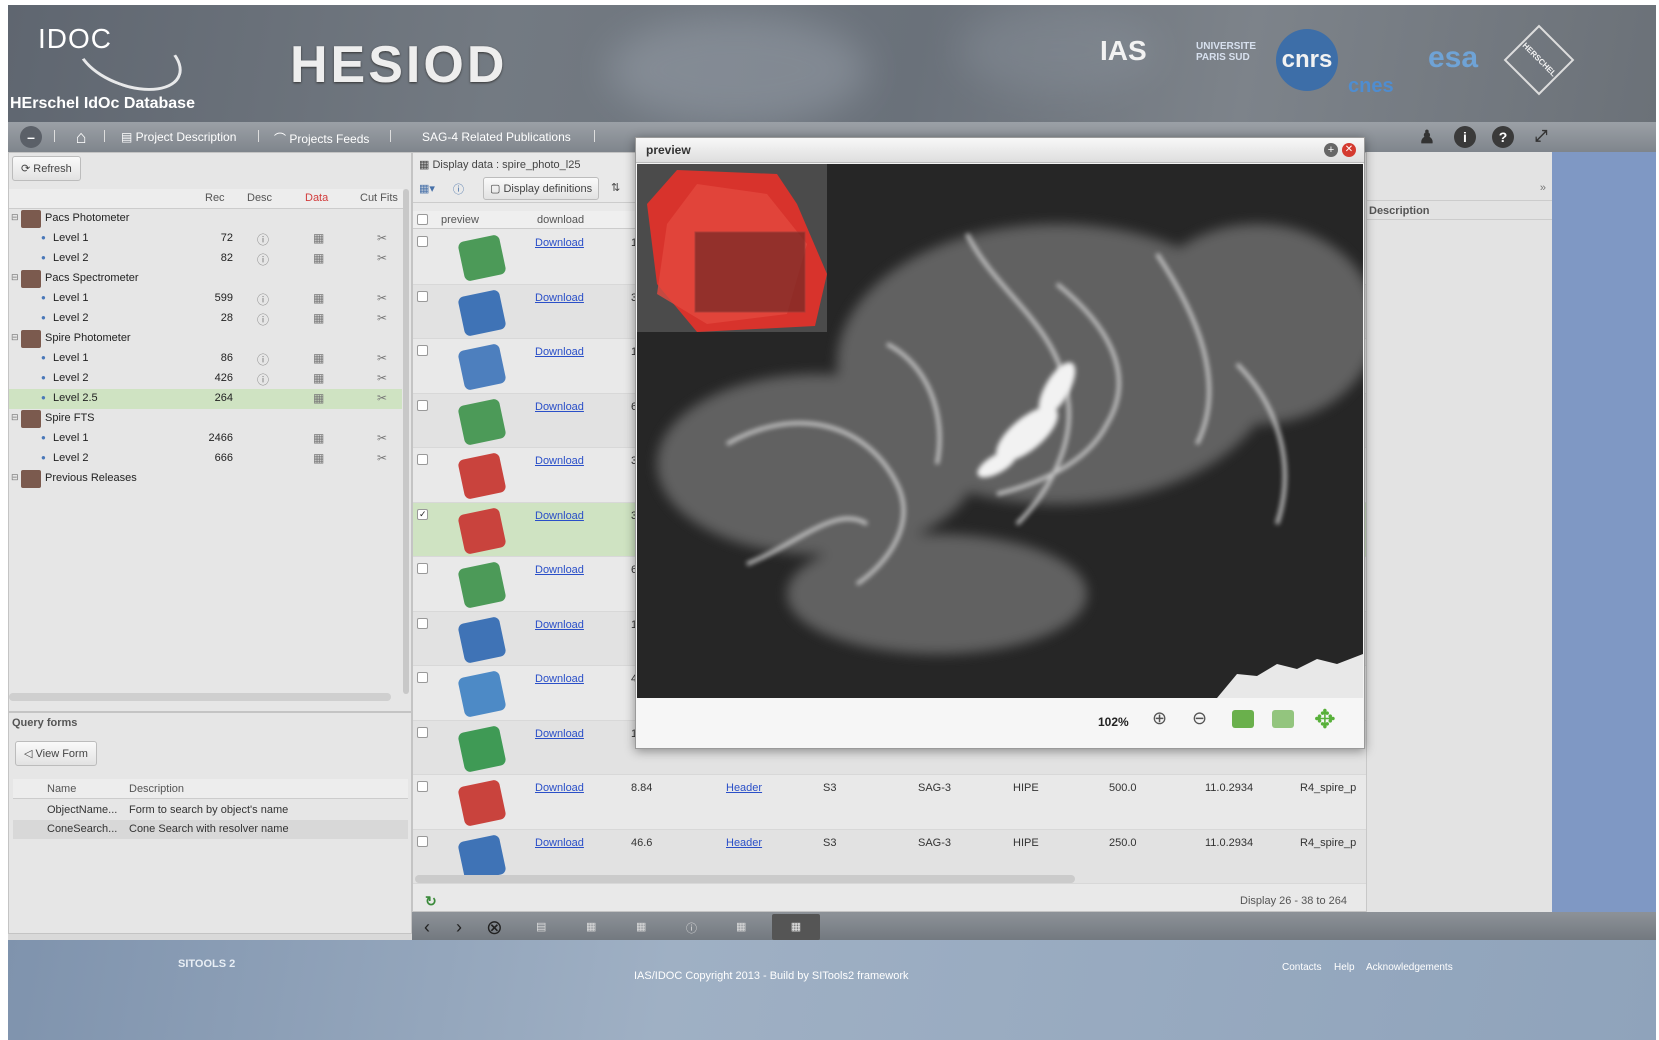 Image resolution: width=1659 pixels, height=1040 pixels. I want to click on projects-feeds-link: ⌒ Projects Feeds, so click(321, 138).